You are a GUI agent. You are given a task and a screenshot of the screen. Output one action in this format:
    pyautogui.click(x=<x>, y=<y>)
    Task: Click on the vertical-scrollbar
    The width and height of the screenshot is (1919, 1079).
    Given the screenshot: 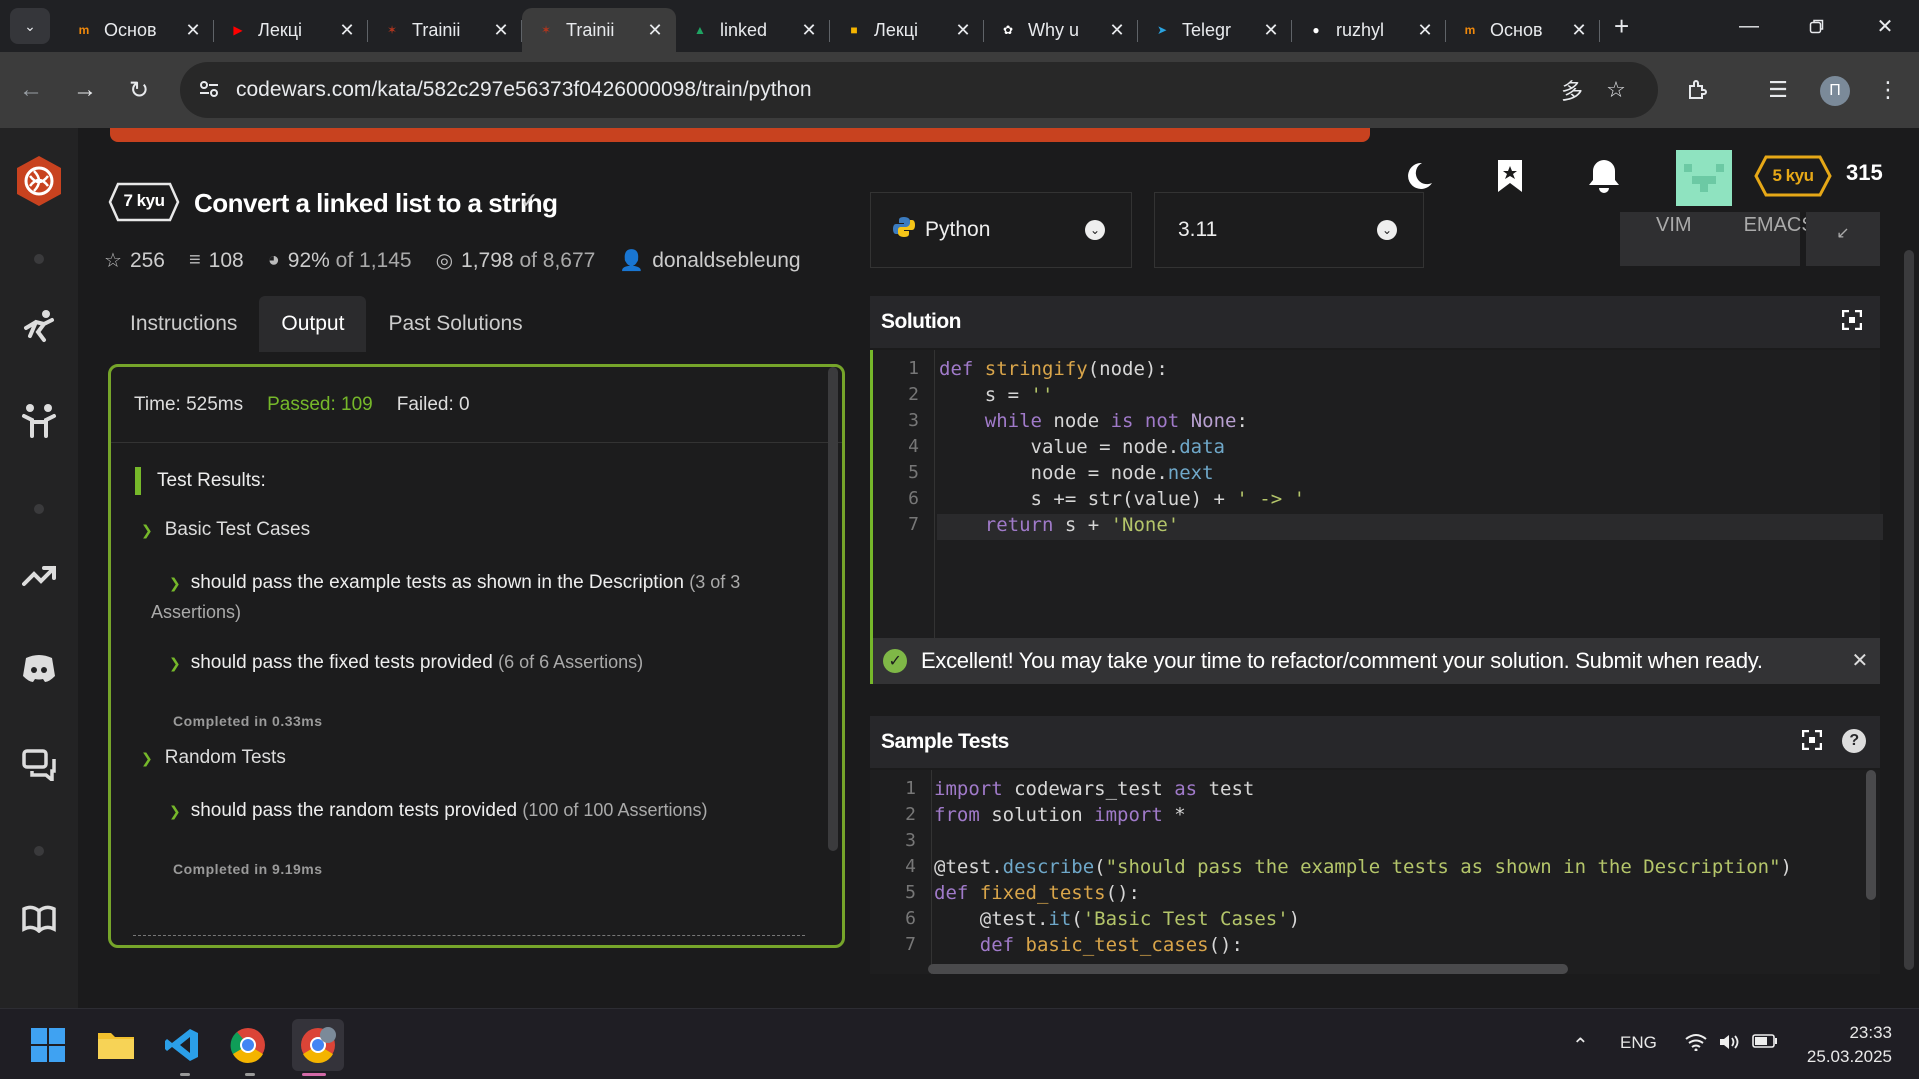 What is the action you would take?
    pyautogui.click(x=1871, y=835)
    